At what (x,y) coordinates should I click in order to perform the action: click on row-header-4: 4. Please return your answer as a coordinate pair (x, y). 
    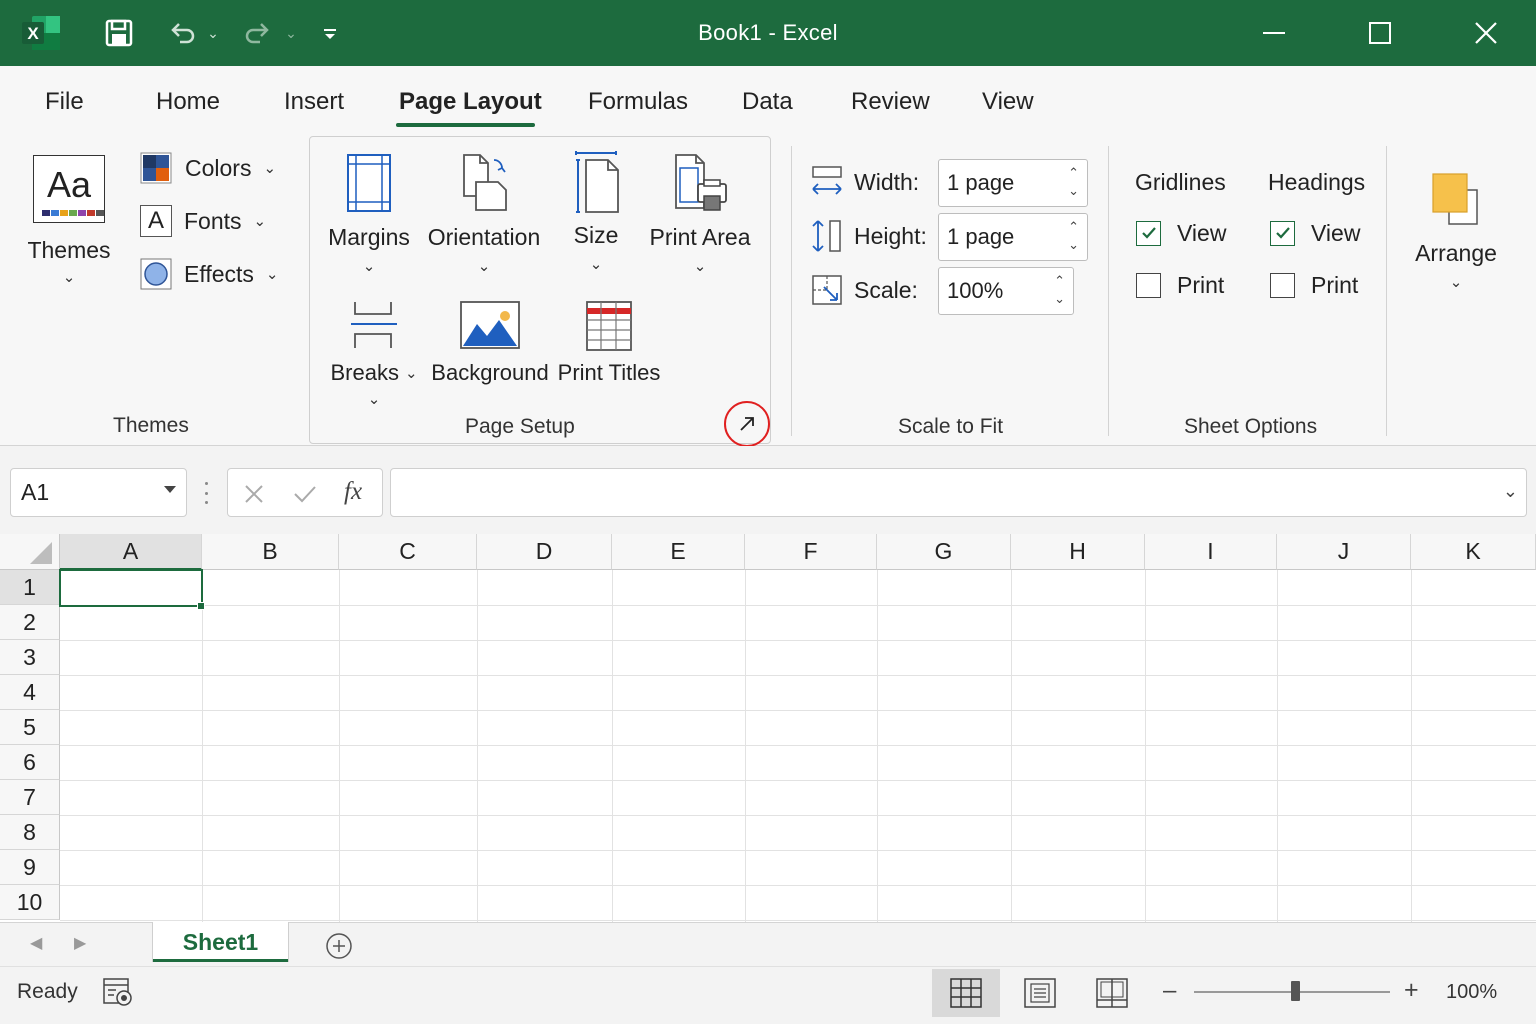
    Looking at the image, I should click on (30, 692).